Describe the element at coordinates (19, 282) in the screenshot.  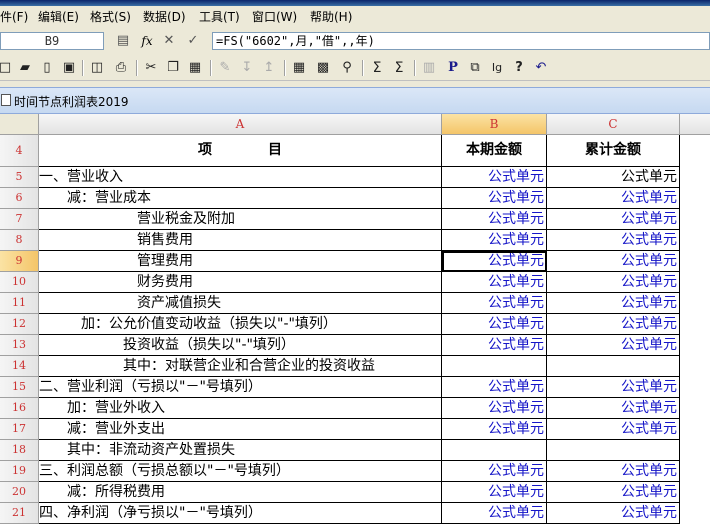
I see `row-header: 10` at that location.